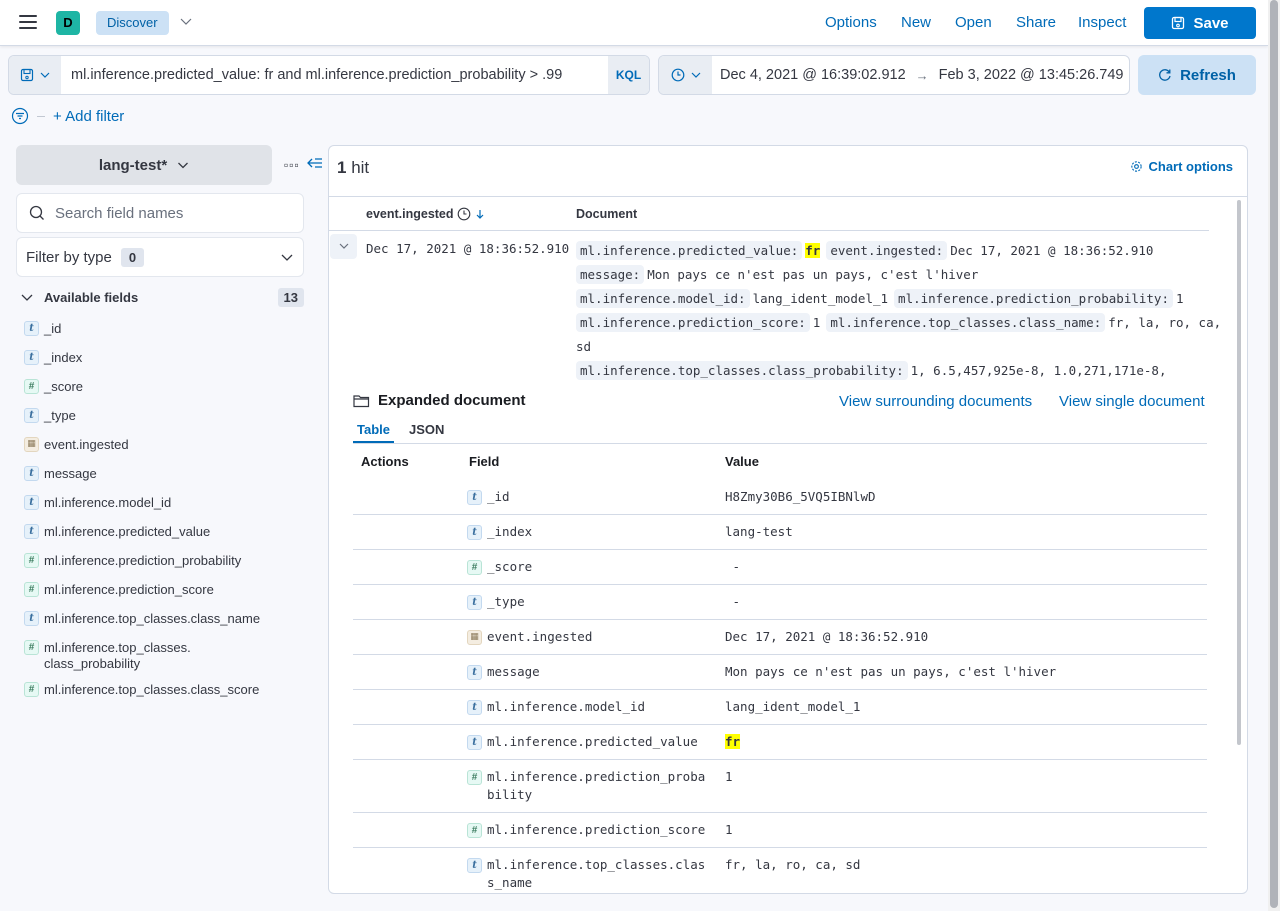 The width and height of the screenshot is (1280, 911). I want to click on grid-header: event.ingested Document, so click(769, 214).